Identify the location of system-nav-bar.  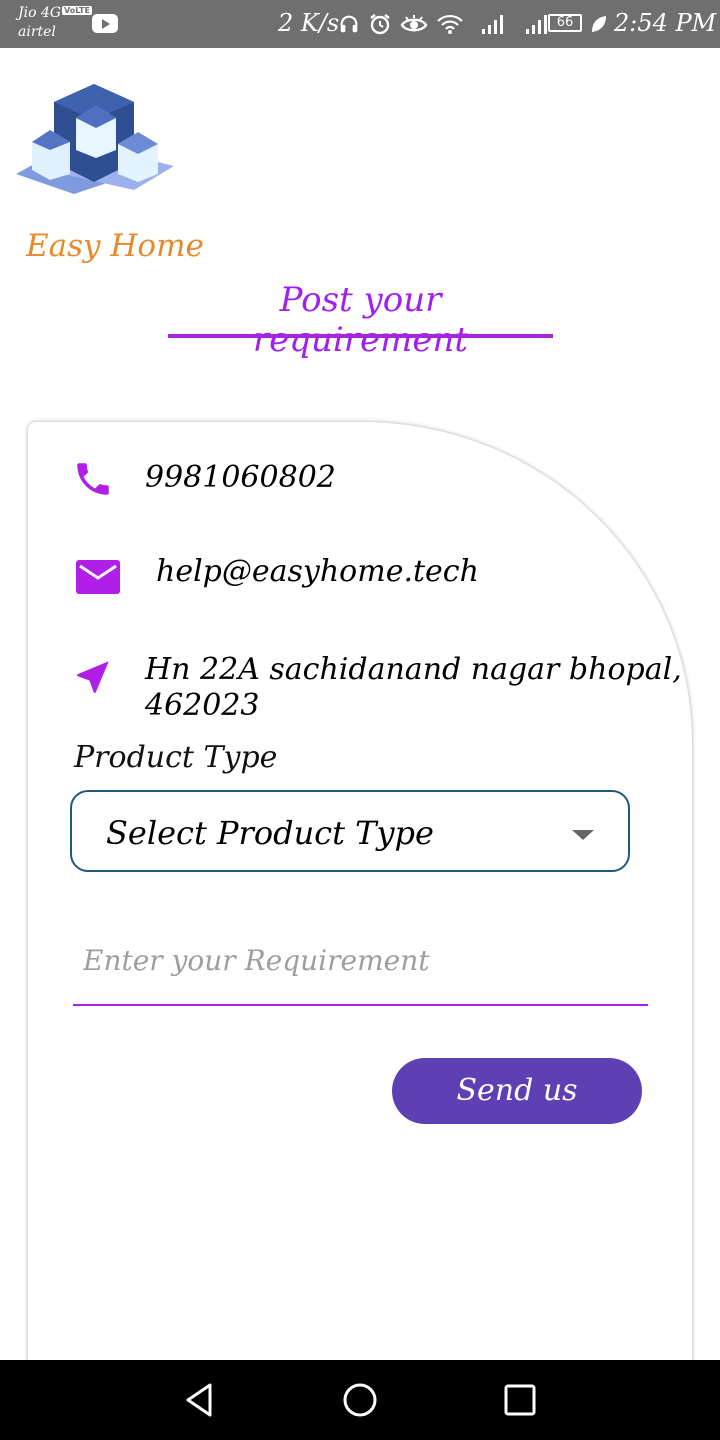
(360, 1400).